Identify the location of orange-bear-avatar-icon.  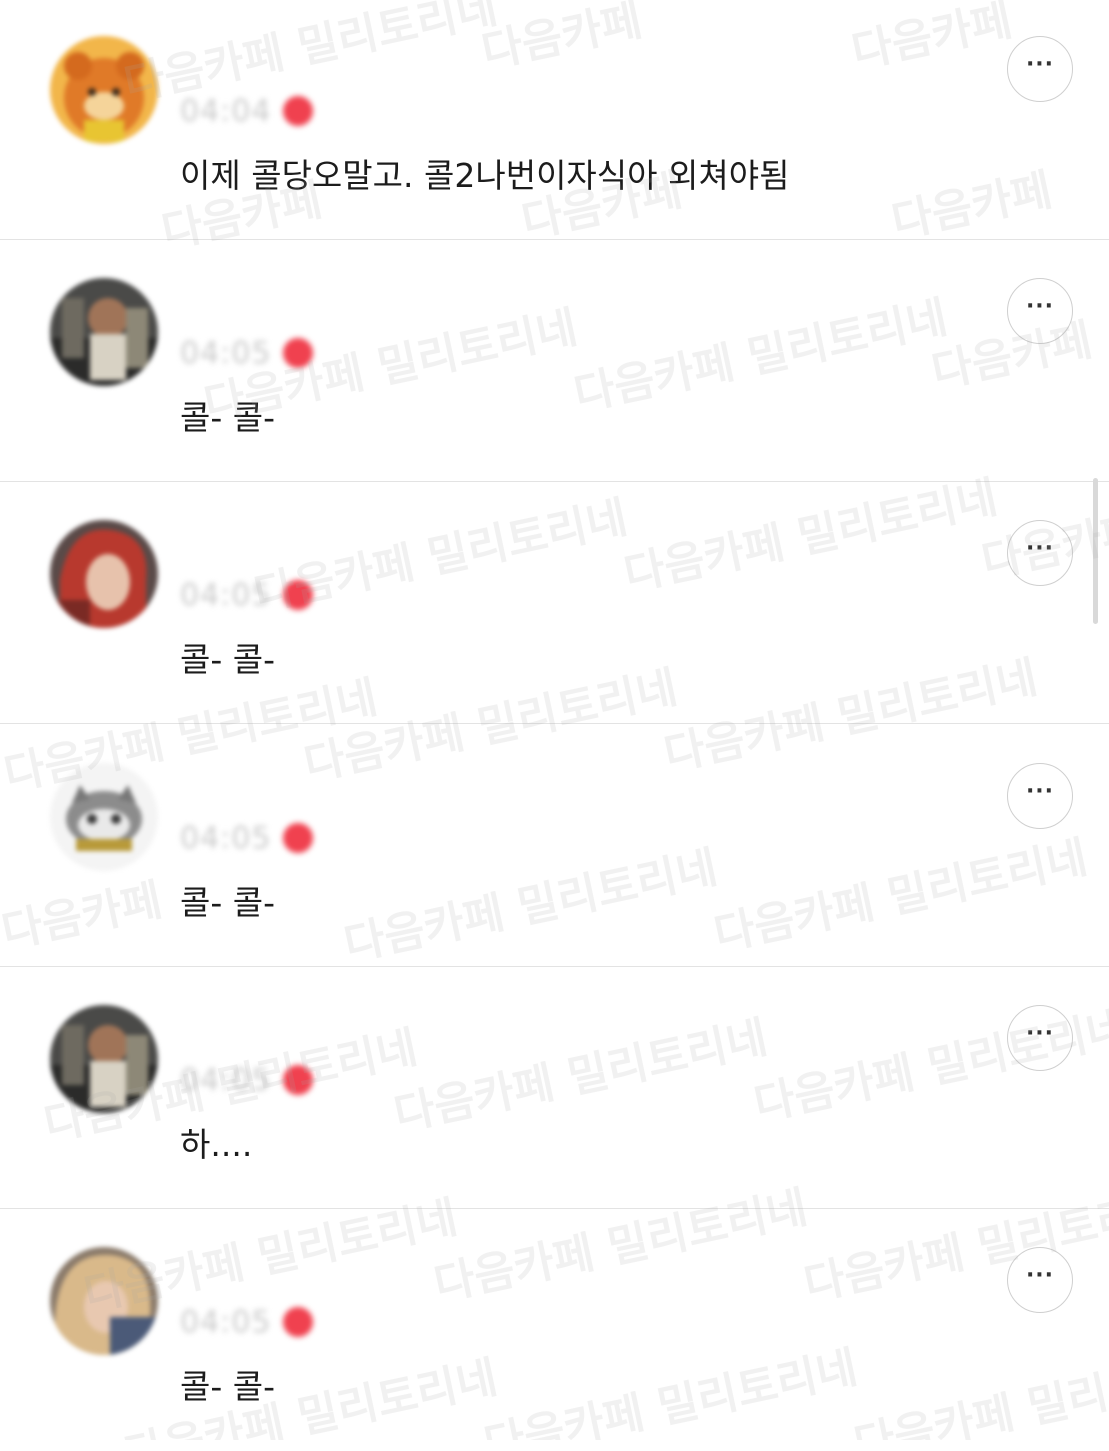
(104, 90).